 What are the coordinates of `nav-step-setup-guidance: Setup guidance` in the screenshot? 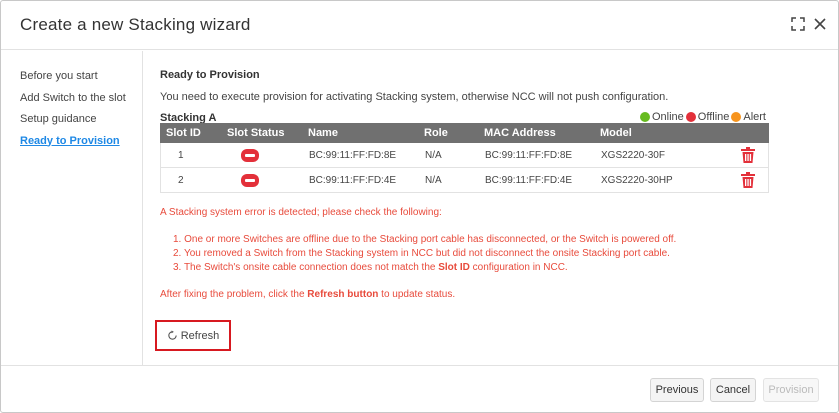 It's located at (80, 123).